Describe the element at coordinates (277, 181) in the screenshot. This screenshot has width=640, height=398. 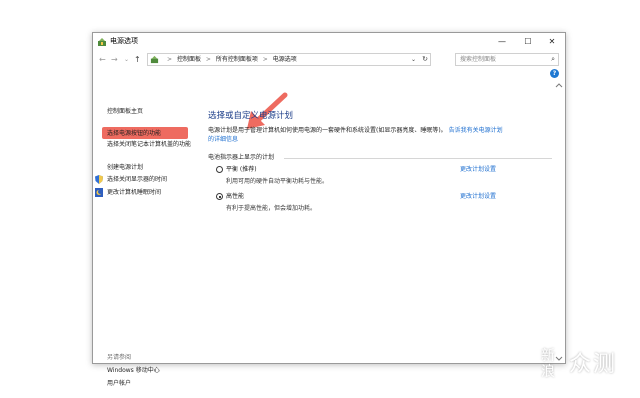
I see `plan-desc-balanced: 利用可用的硬件自动平衡功耗与性能。` at that location.